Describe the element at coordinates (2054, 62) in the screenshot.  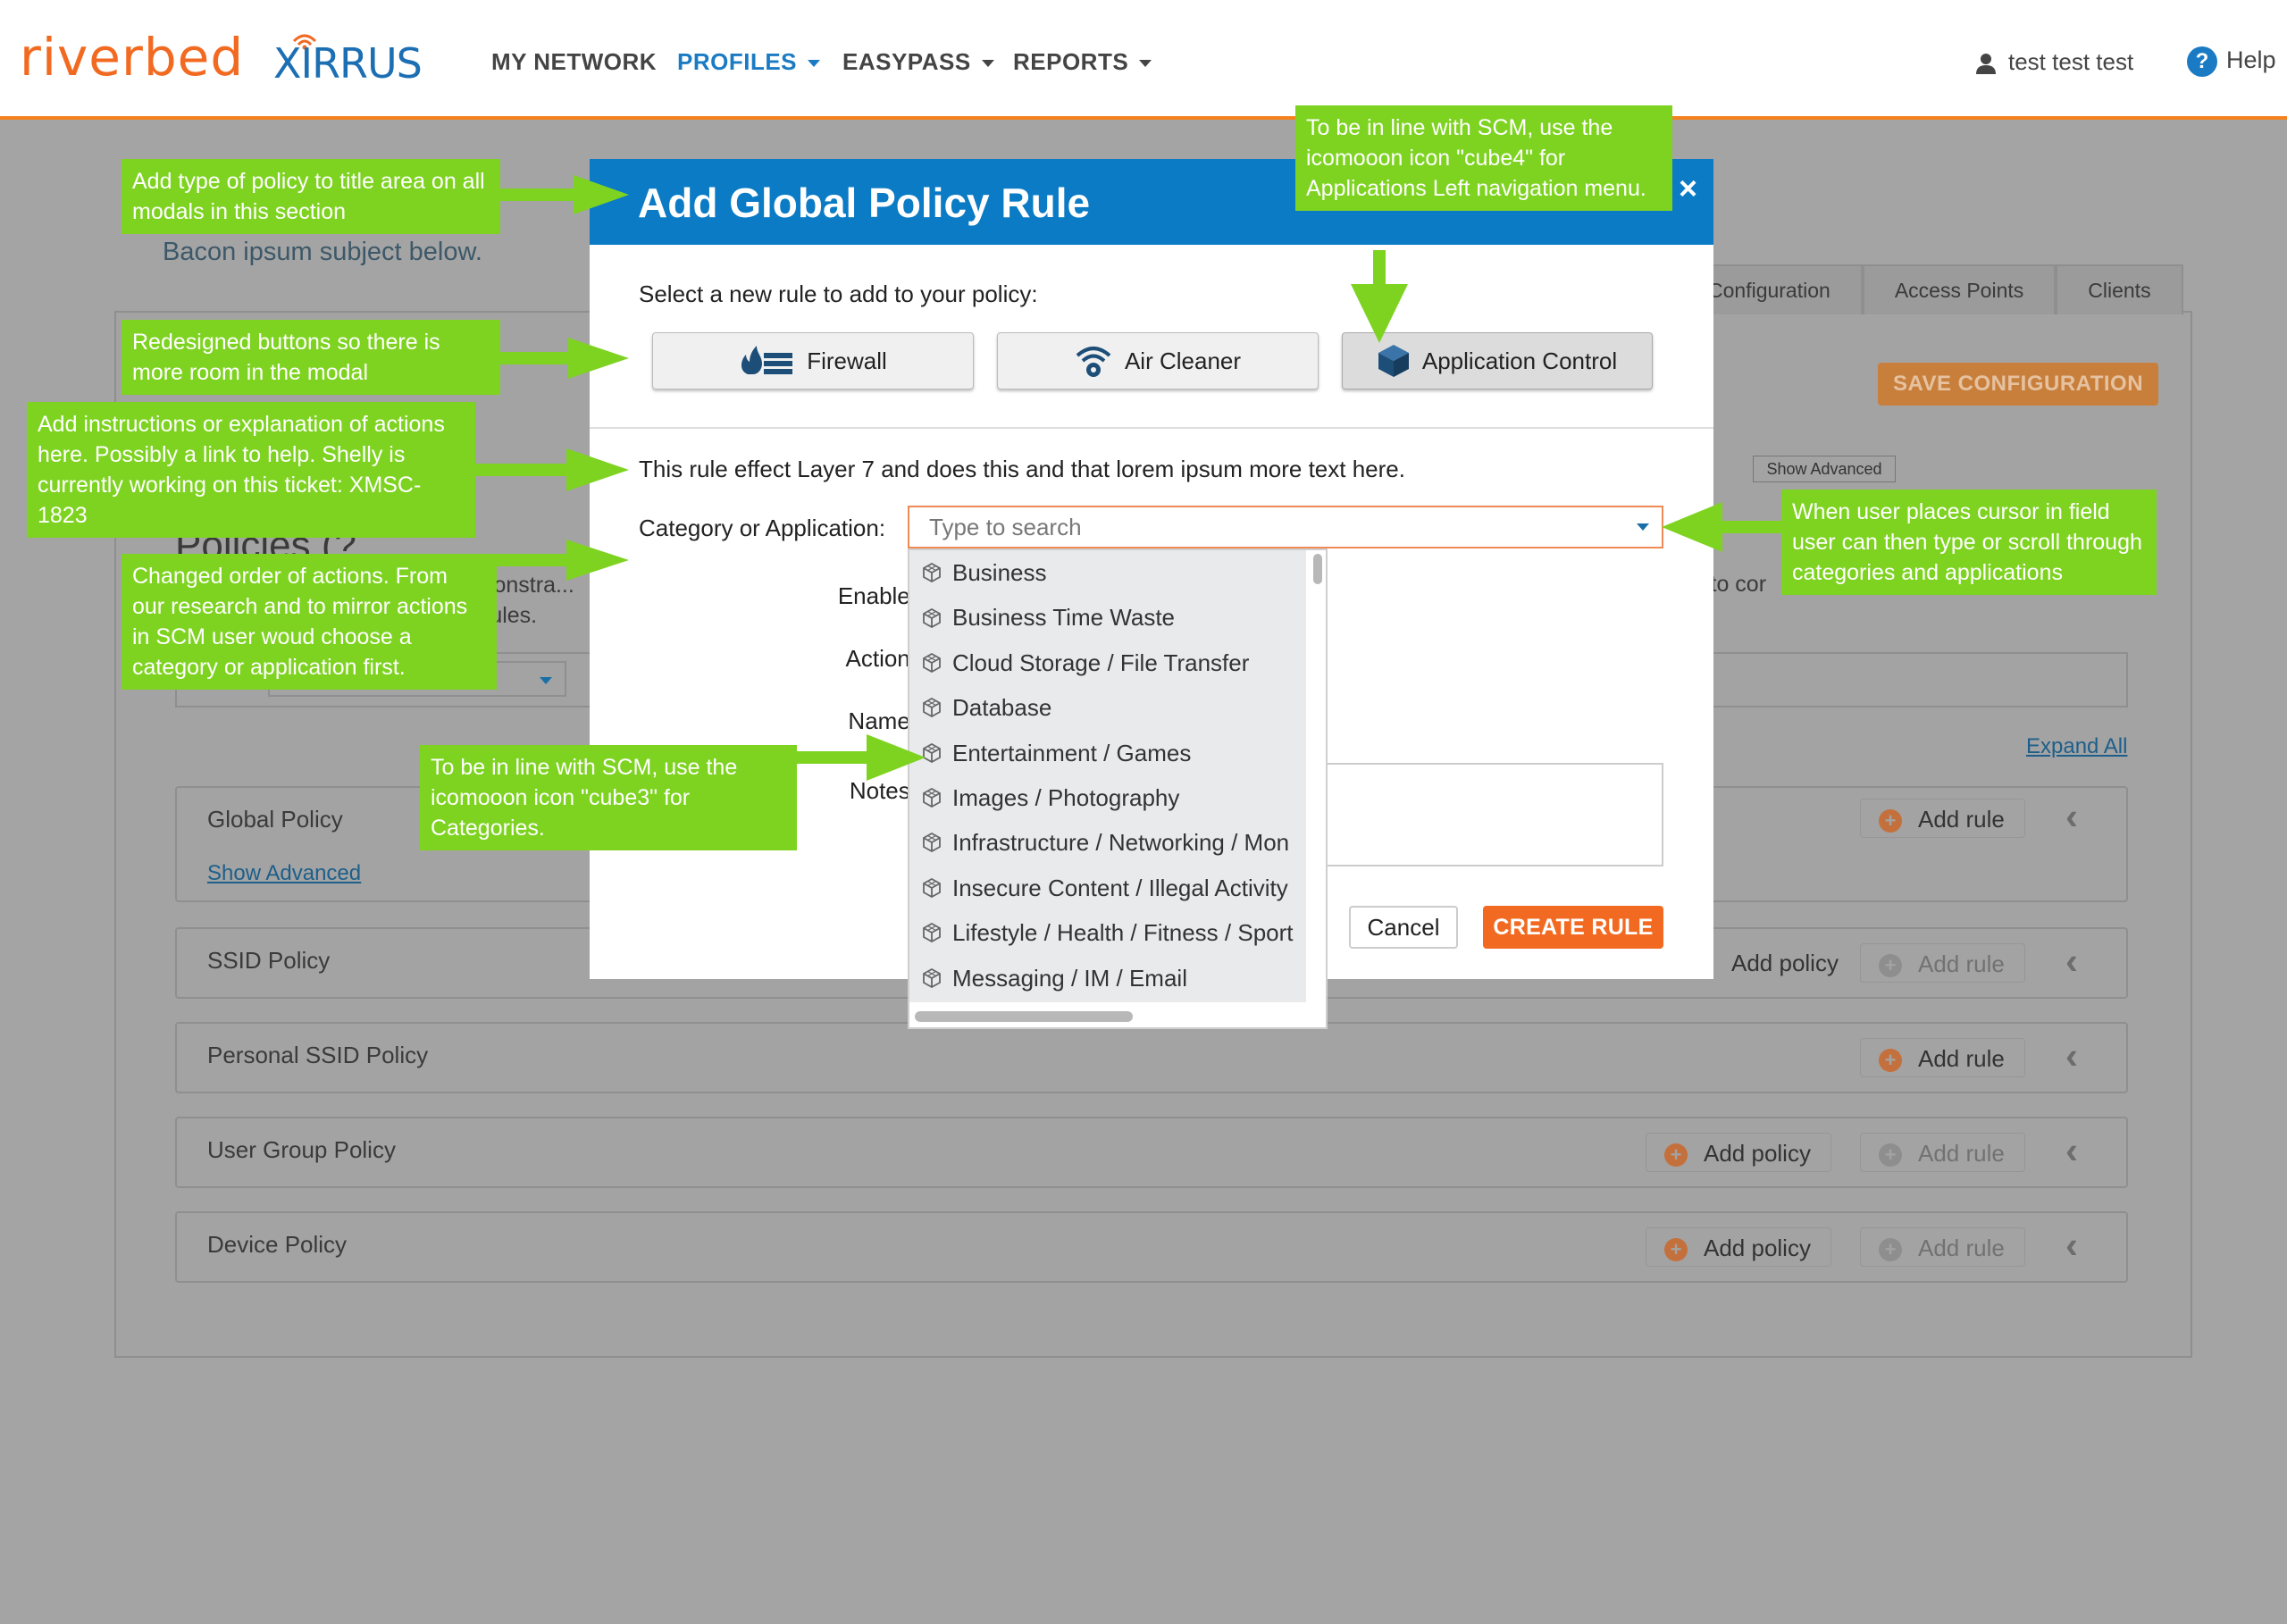
I see `user-menu: test test test` at that location.